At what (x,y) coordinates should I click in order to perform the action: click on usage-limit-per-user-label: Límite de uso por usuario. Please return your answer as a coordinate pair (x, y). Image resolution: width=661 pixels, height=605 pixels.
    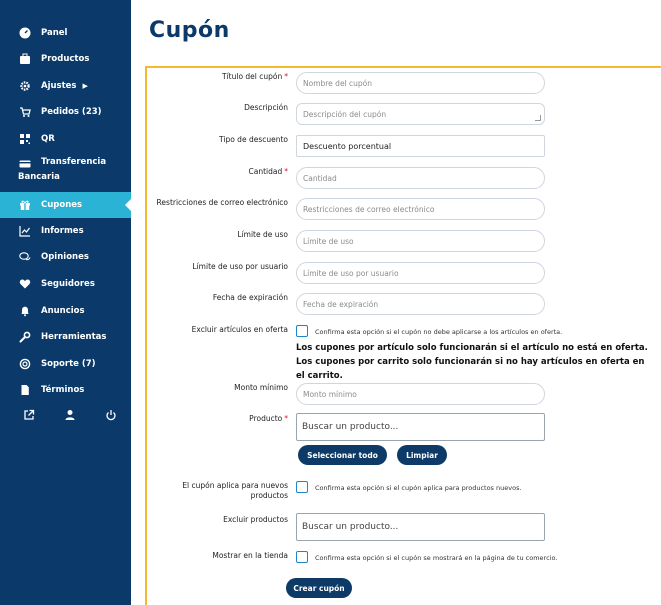
    Looking at the image, I should click on (240, 266).